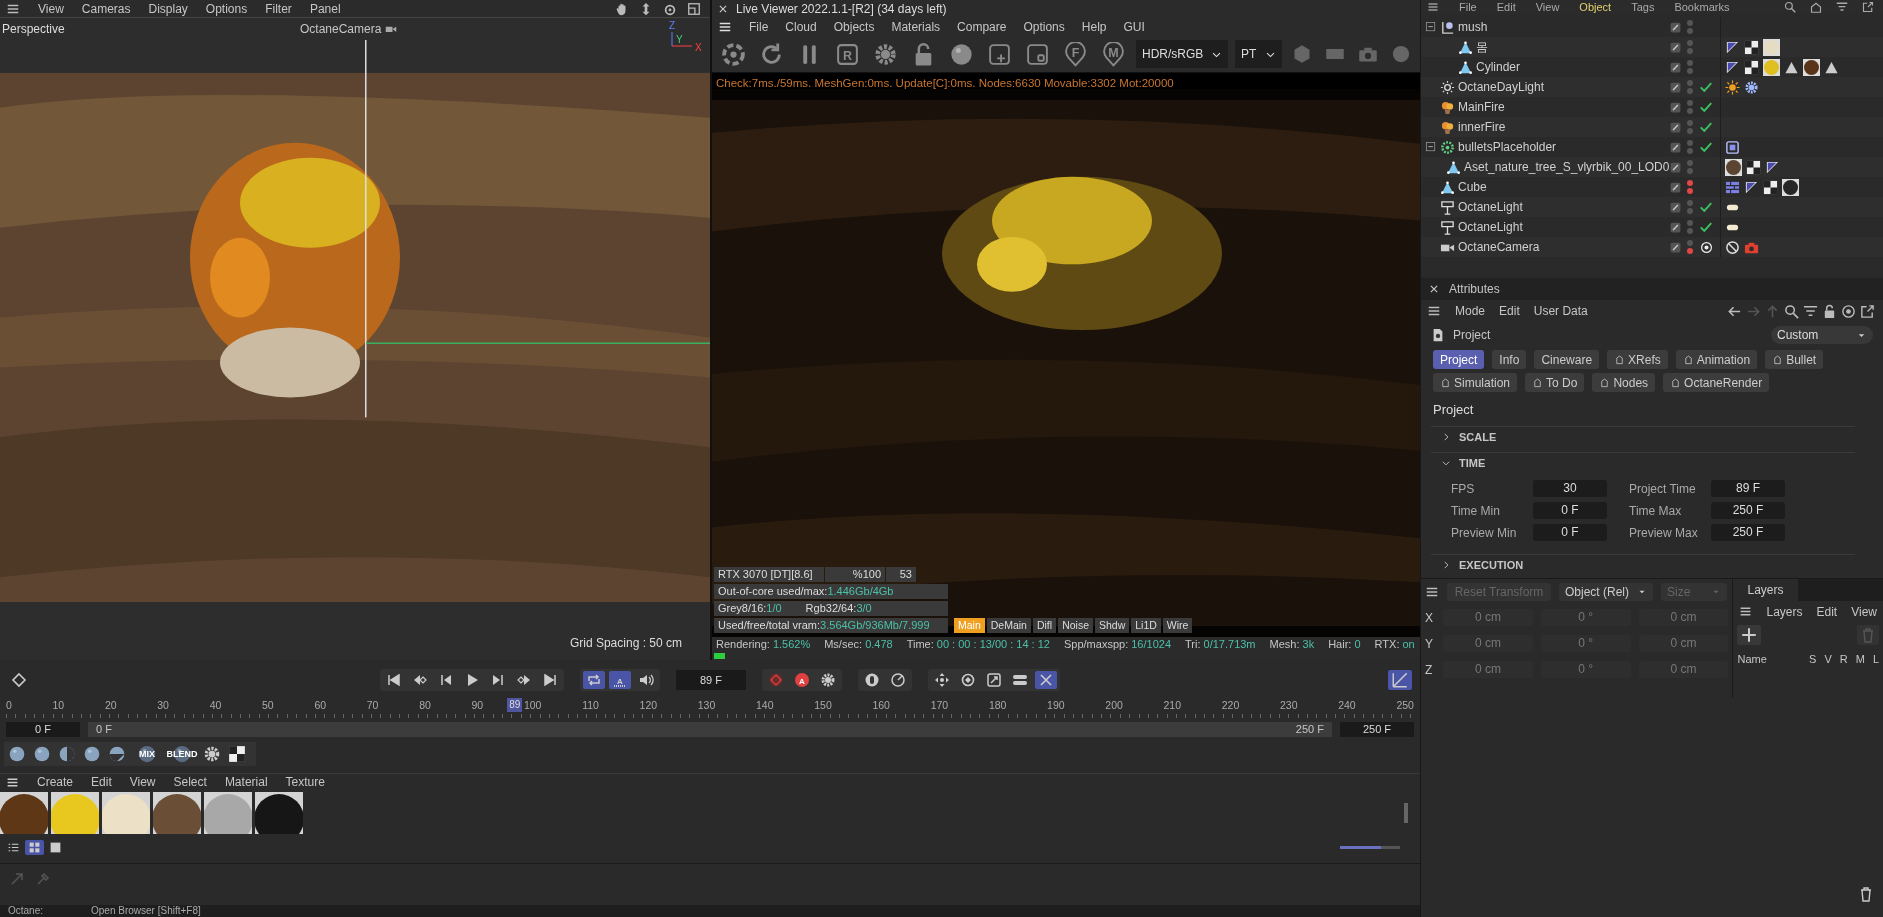 This screenshot has height=917, width=1883. What do you see at coordinates (1570, 488) in the screenshot?
I see `number-field: 30` at bounding box center [1570, 488].